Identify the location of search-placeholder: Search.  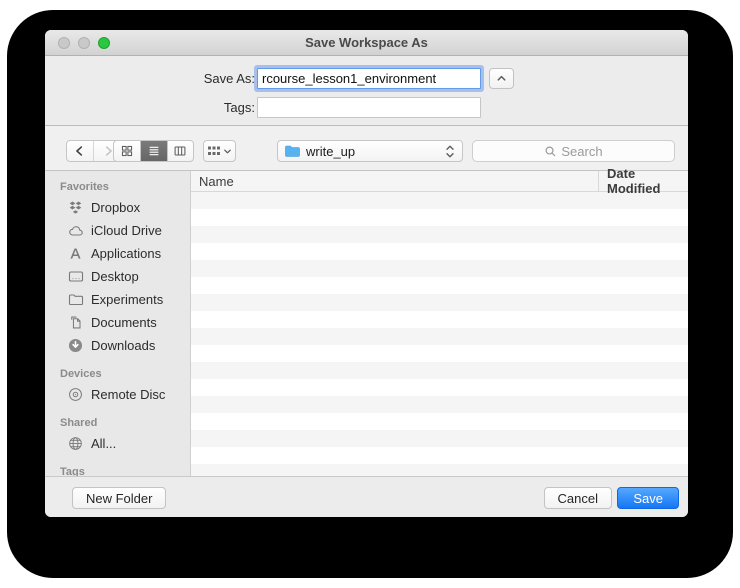
(582, 151).